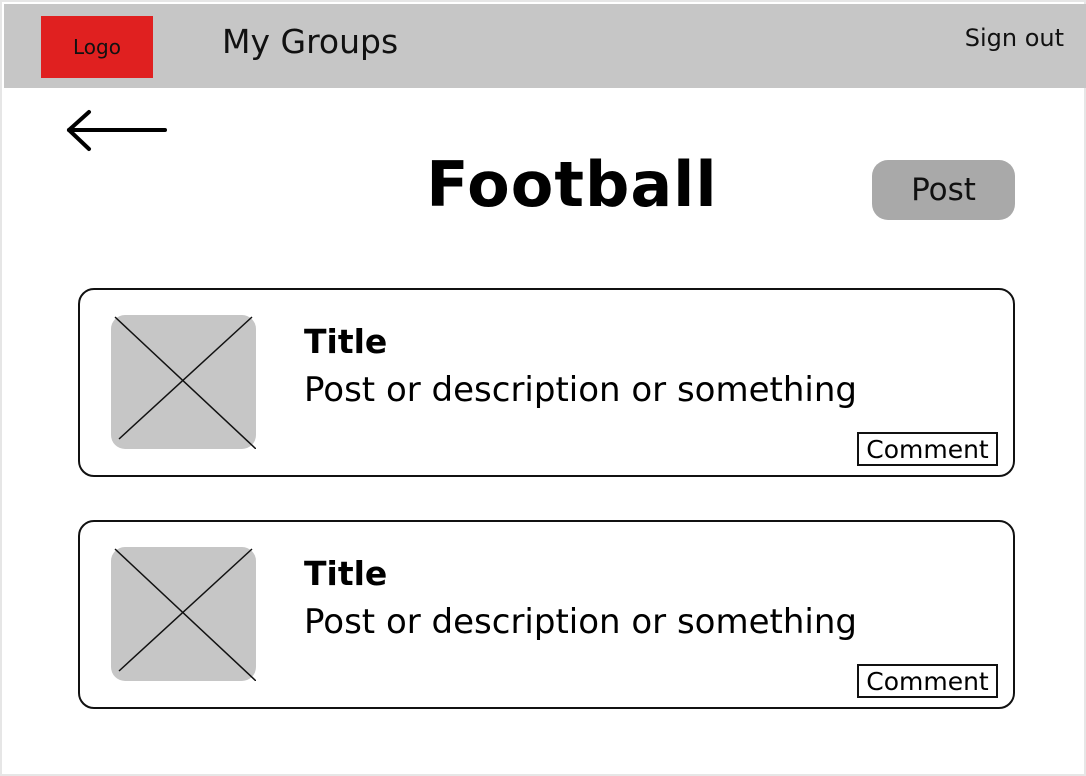 The width and height of the screenshot is (1086, 776). Describe the element at coordinates (572, 184) in the screenshot. I see `page-title: Football` at that location.